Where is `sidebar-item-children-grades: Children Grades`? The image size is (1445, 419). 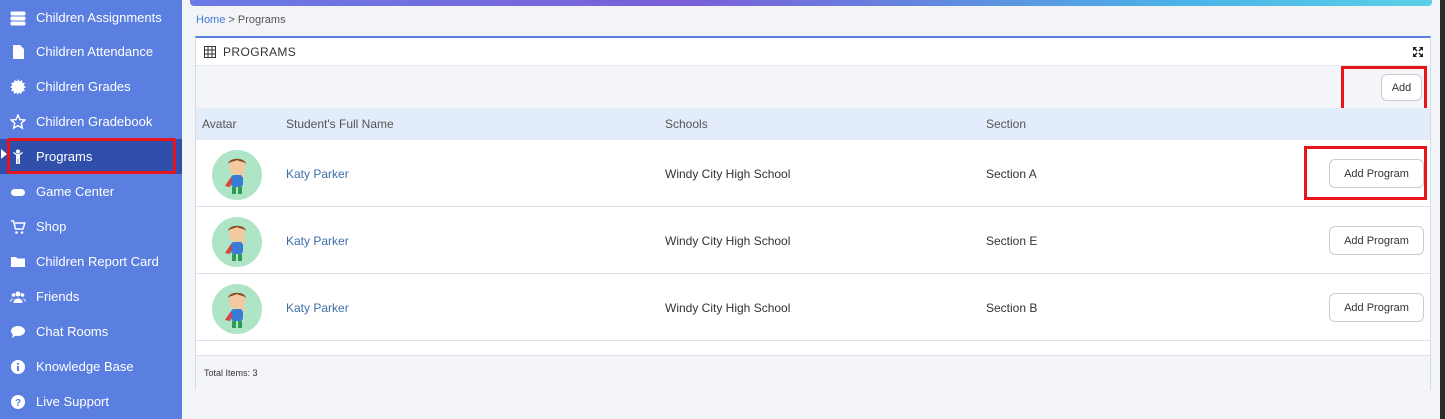 sidebar-item-children-grades: Children Grades is located at coordinates (91, 86).